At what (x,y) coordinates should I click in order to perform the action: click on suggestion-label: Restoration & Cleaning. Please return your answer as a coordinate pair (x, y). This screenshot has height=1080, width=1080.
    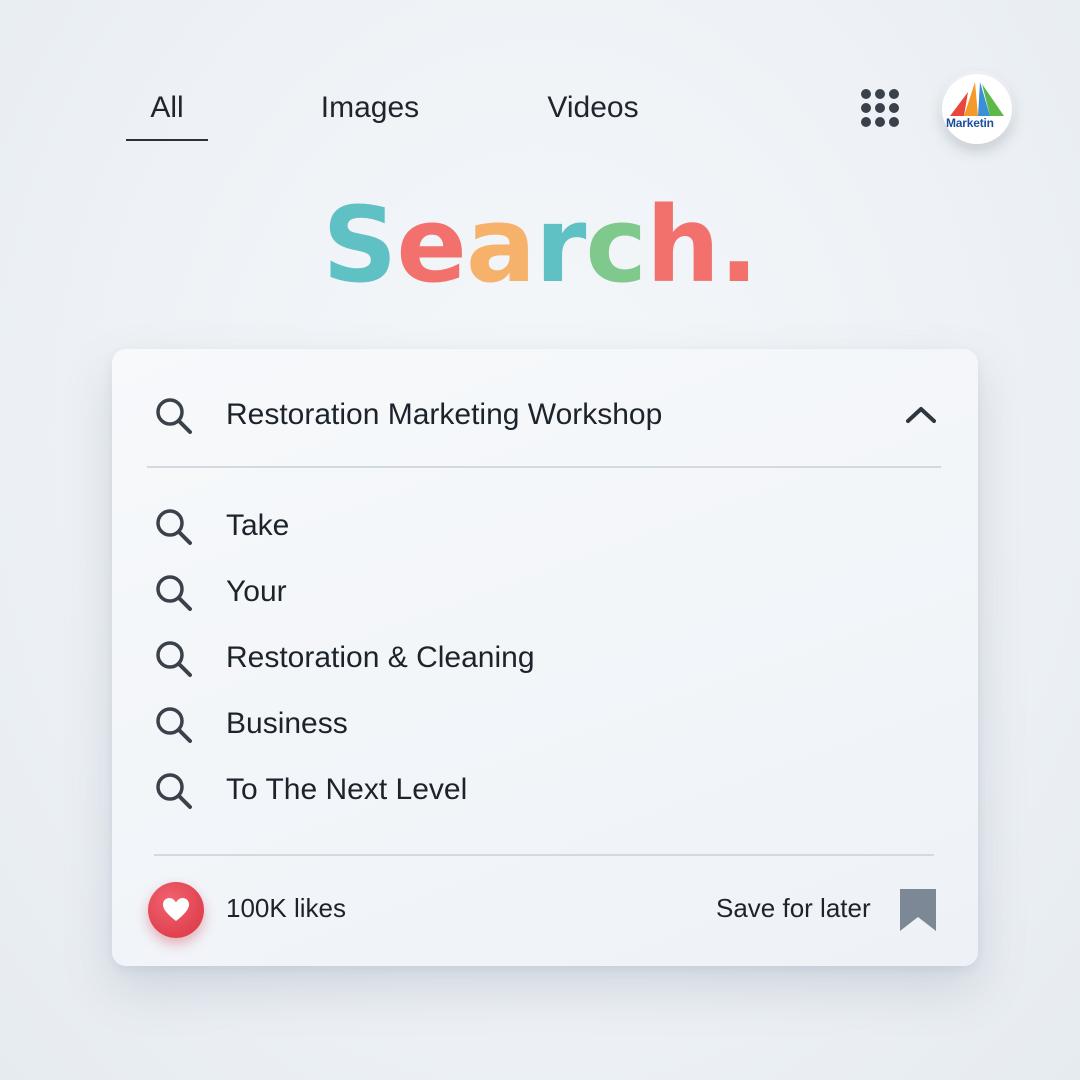
    Looking at the image, I should click on (380, 657).